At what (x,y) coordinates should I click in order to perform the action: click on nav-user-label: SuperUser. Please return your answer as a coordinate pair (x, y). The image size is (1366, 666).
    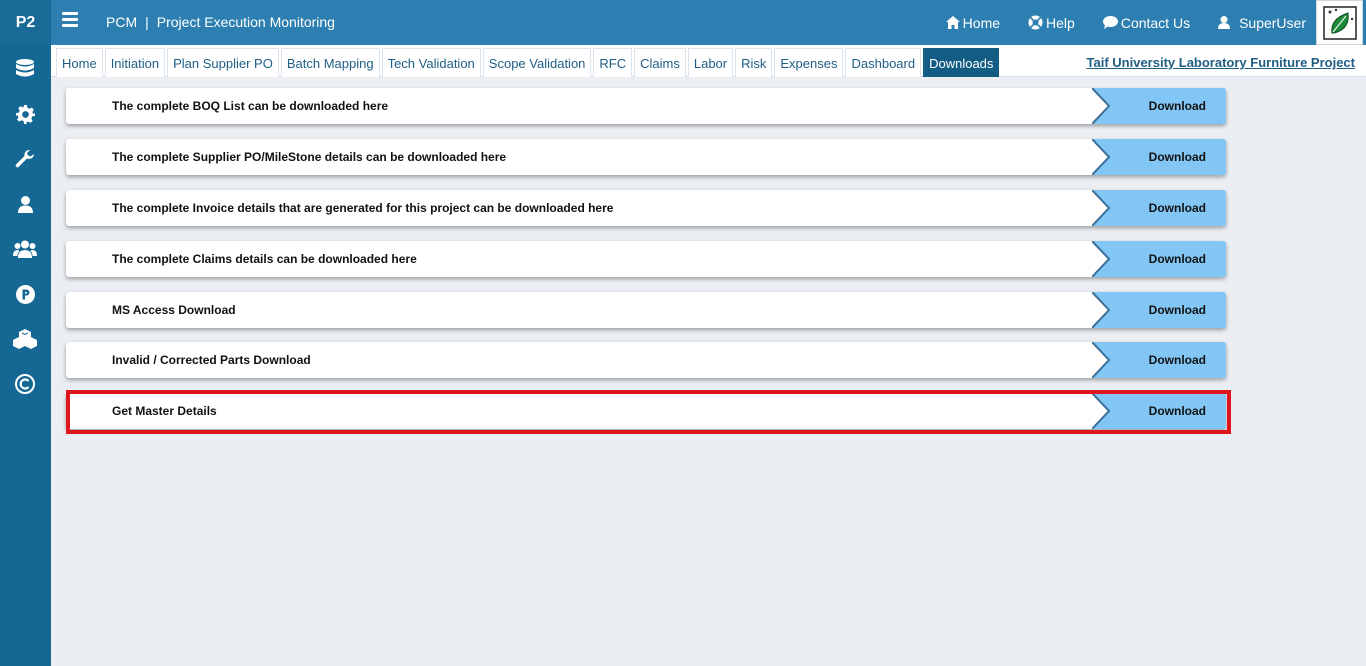
    Looking at the image, I should click on (1272, 22).